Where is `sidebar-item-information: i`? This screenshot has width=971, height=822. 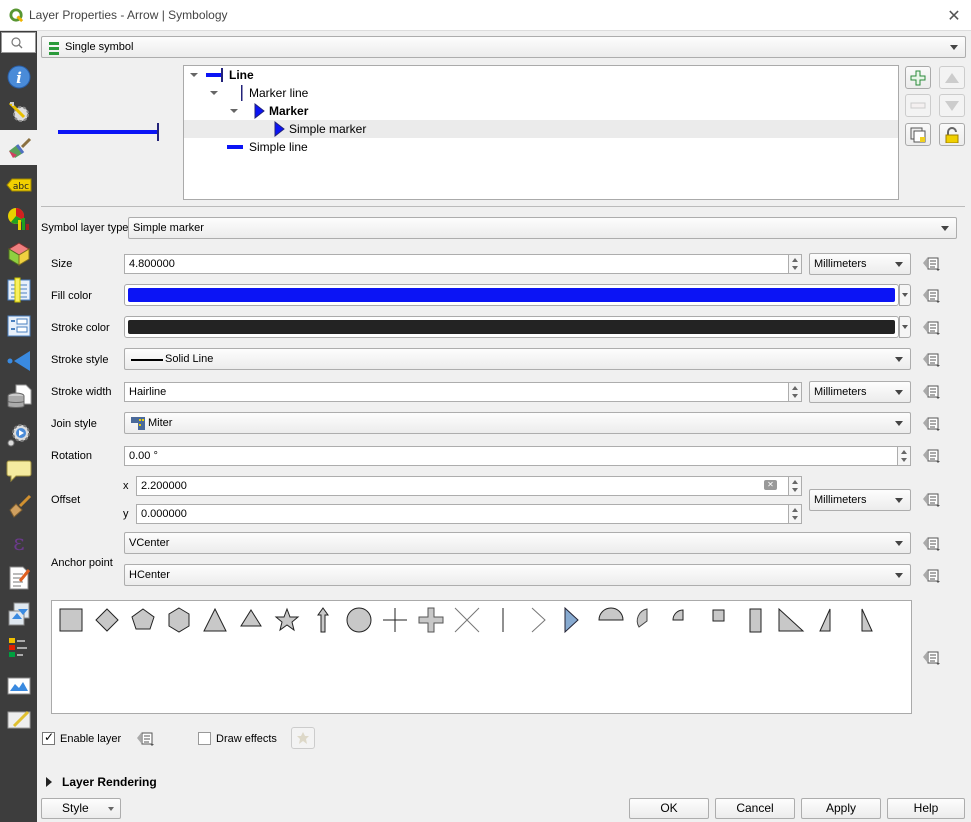
sidebar-item-information: i is located at coordinates (18, 77).